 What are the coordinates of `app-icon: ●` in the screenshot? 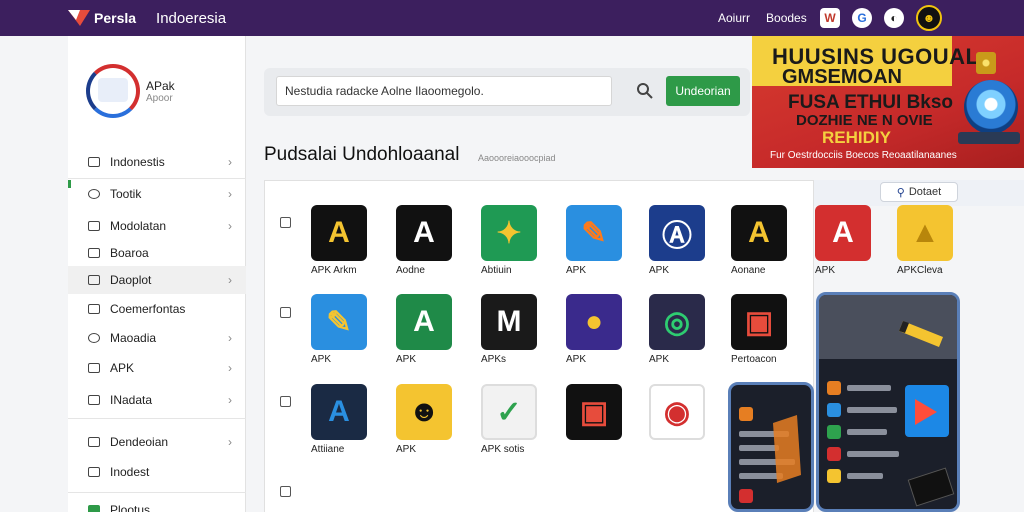 It's located at (594, 322).